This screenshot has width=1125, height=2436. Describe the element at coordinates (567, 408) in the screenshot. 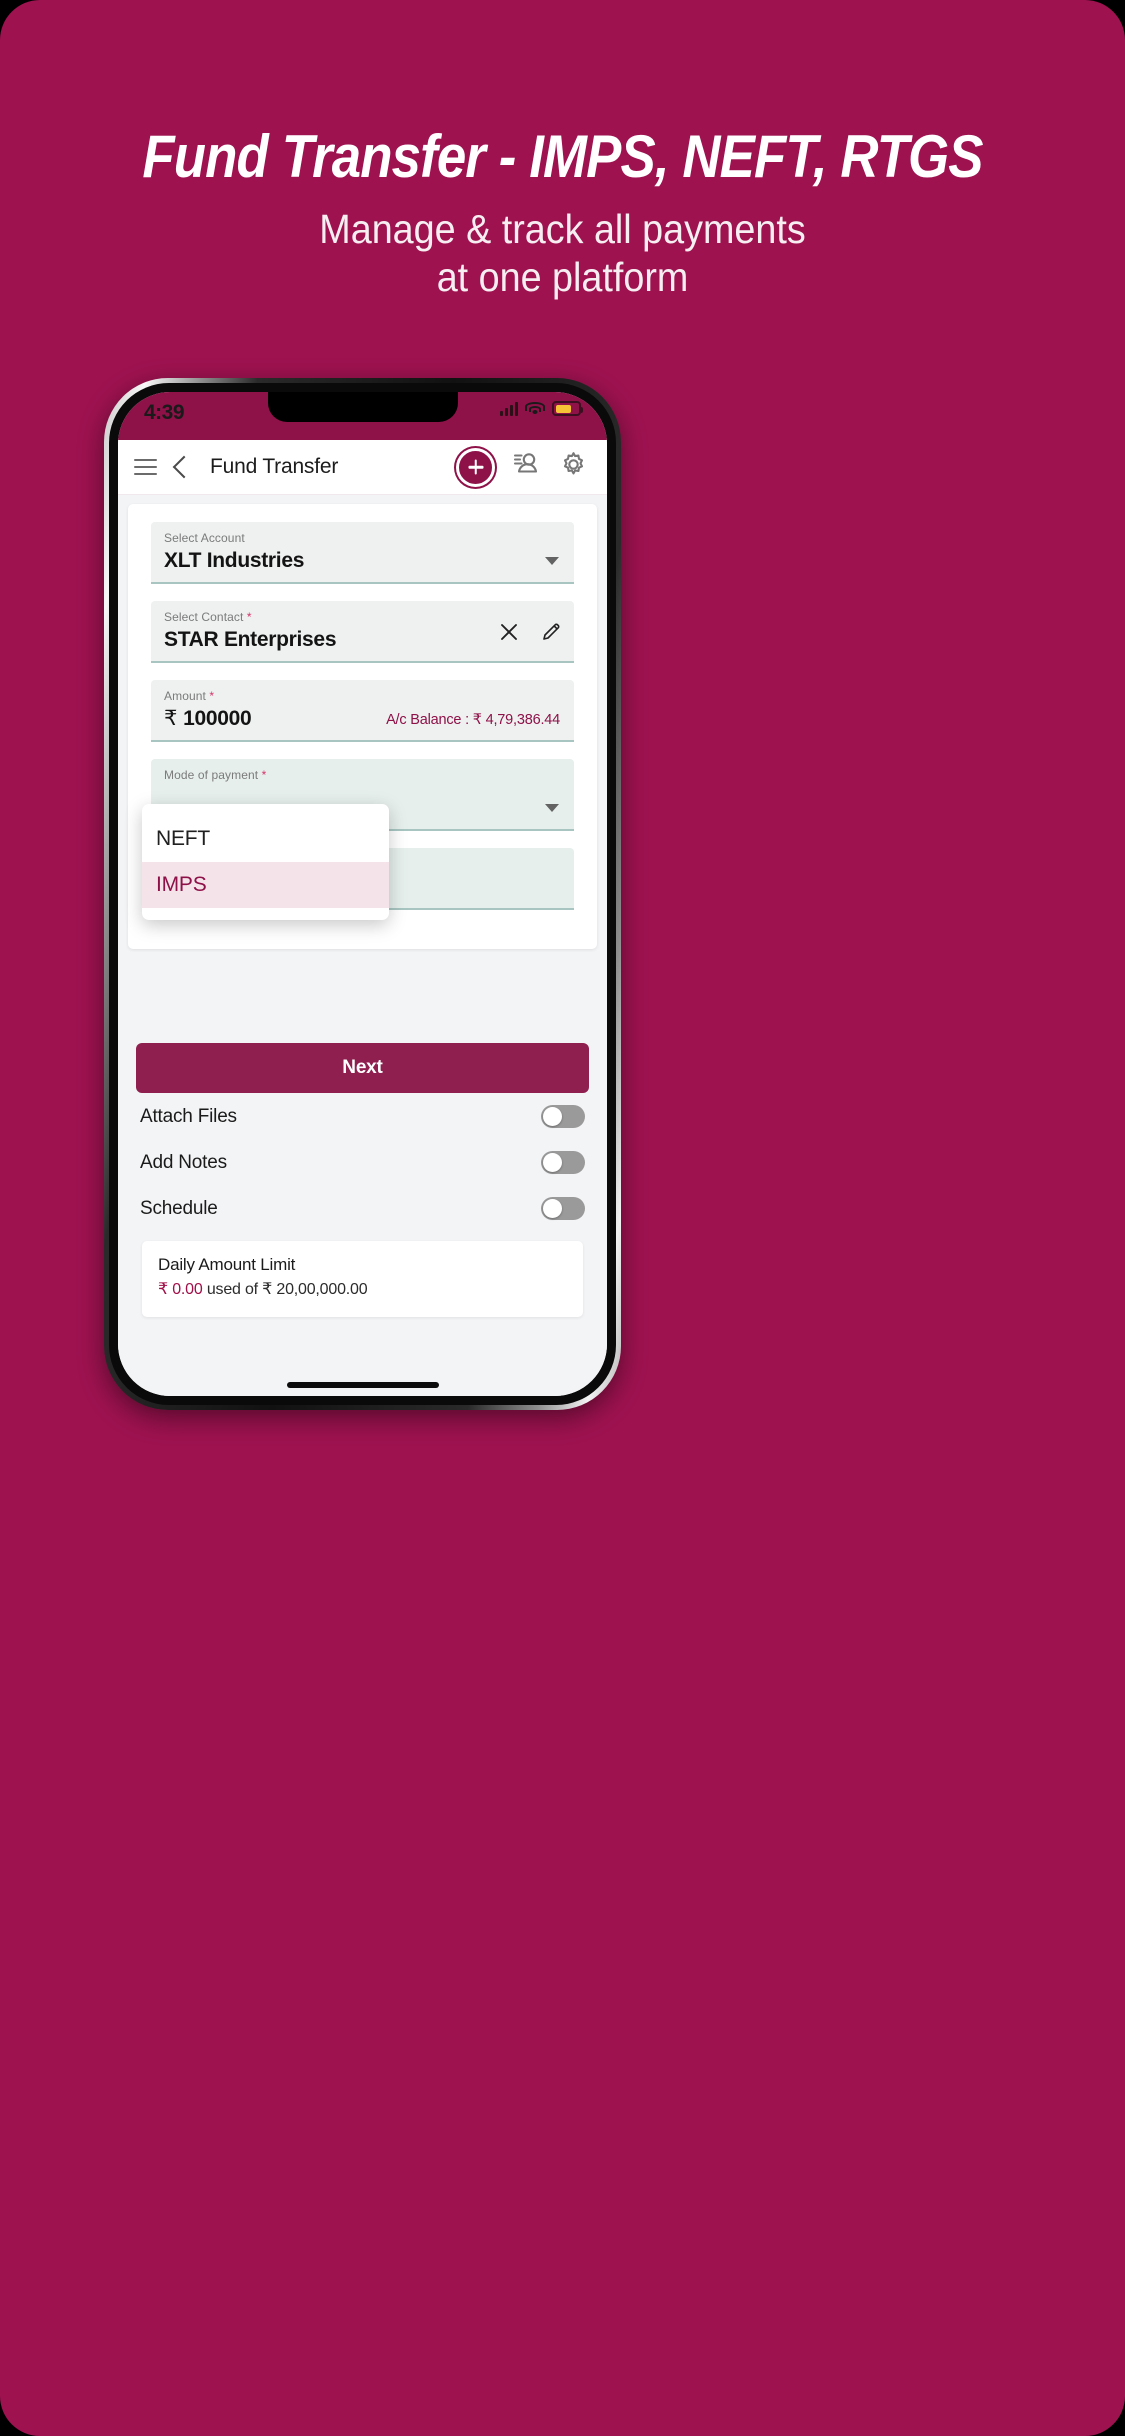

I see `battery-icon` at that location.